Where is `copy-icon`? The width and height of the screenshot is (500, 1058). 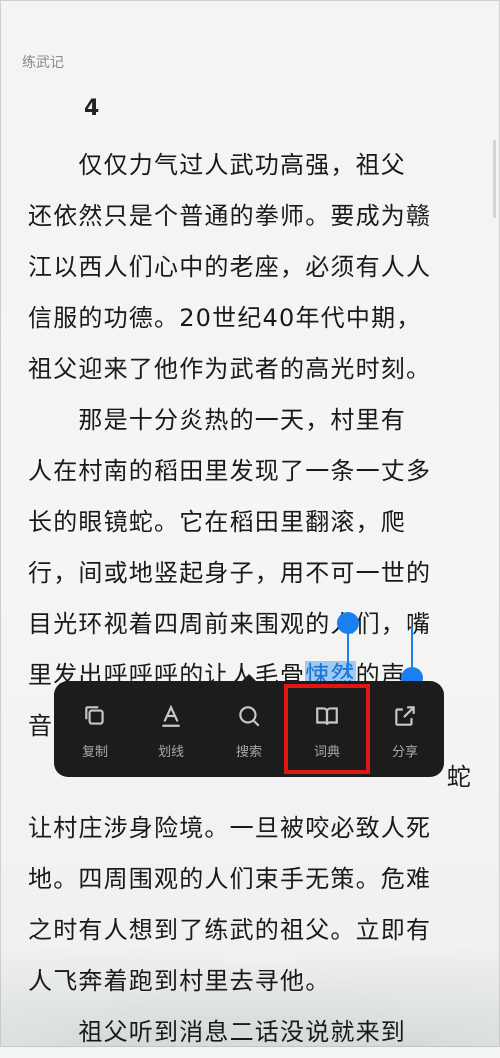 copy-icon is located at coordinates (94, 715).